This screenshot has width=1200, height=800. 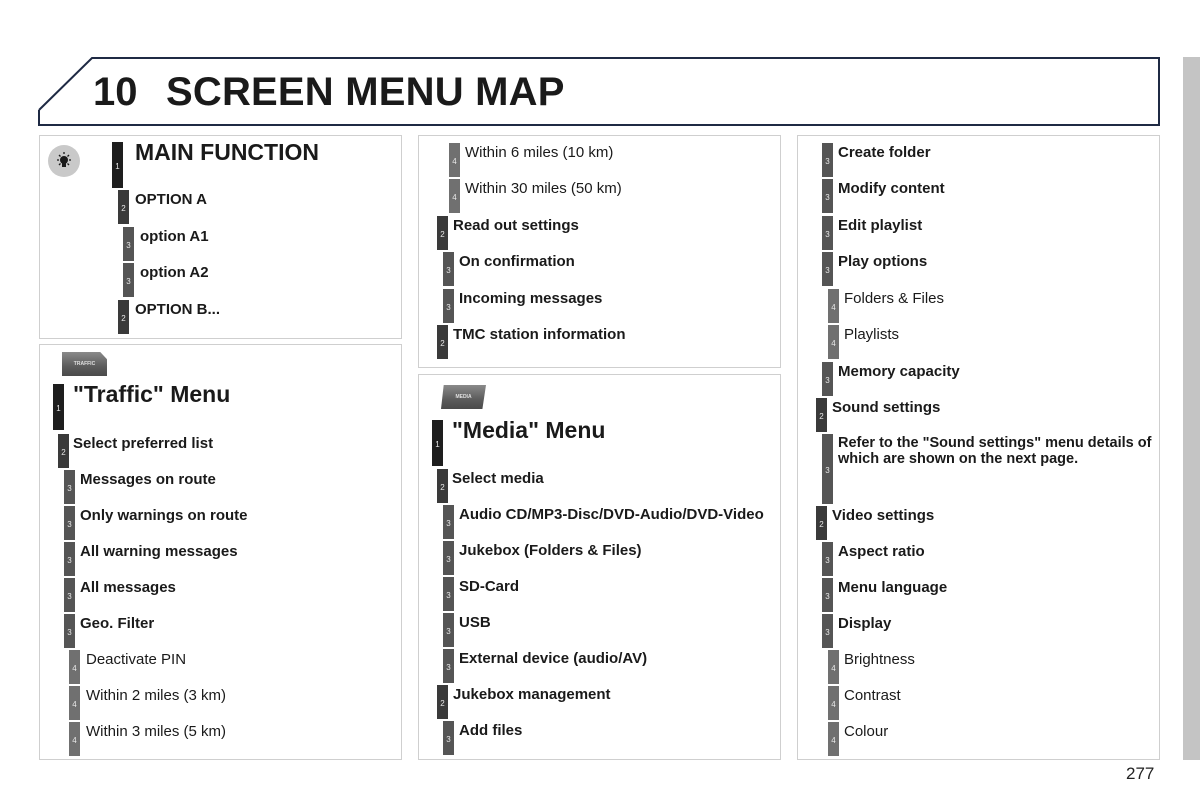 I want to click on item-label: Within 3 miles (5 km), so click(x=156, y=731).